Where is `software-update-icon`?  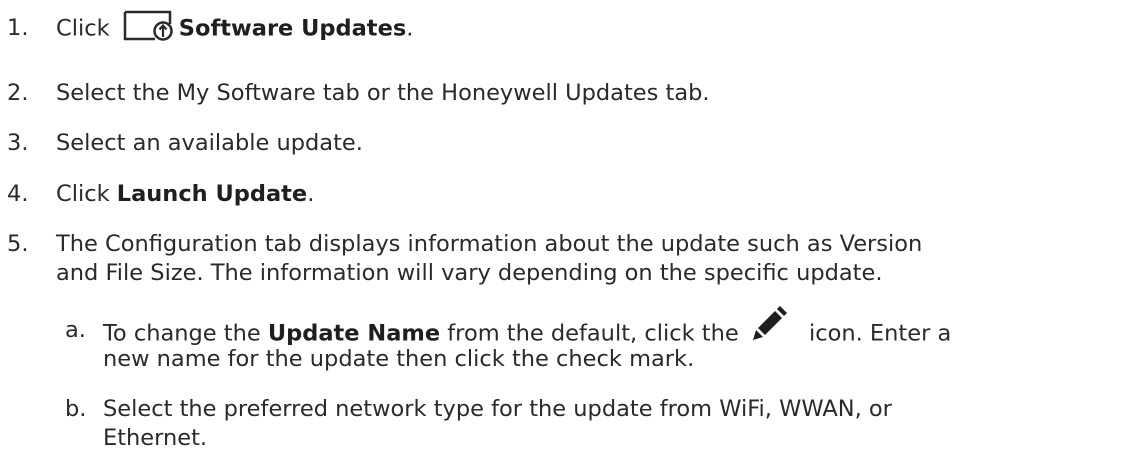
software-update-icon is located at coordinates (151, 26).